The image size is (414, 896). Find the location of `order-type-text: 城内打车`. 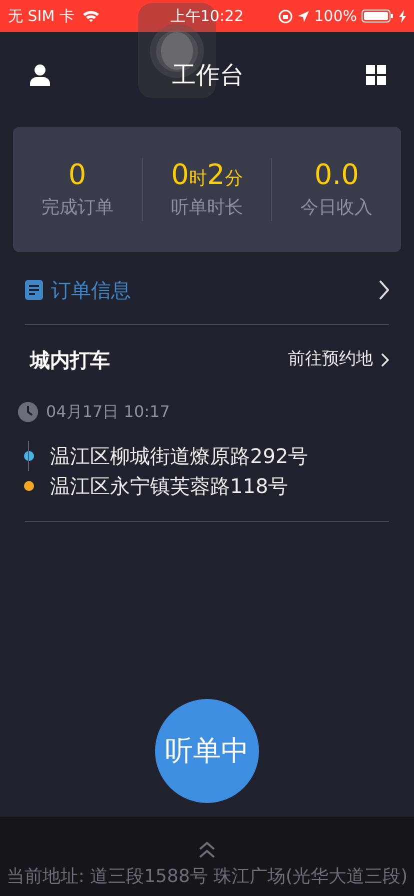

order-type-text: 城内打车 is located at coordinates (70, 360).